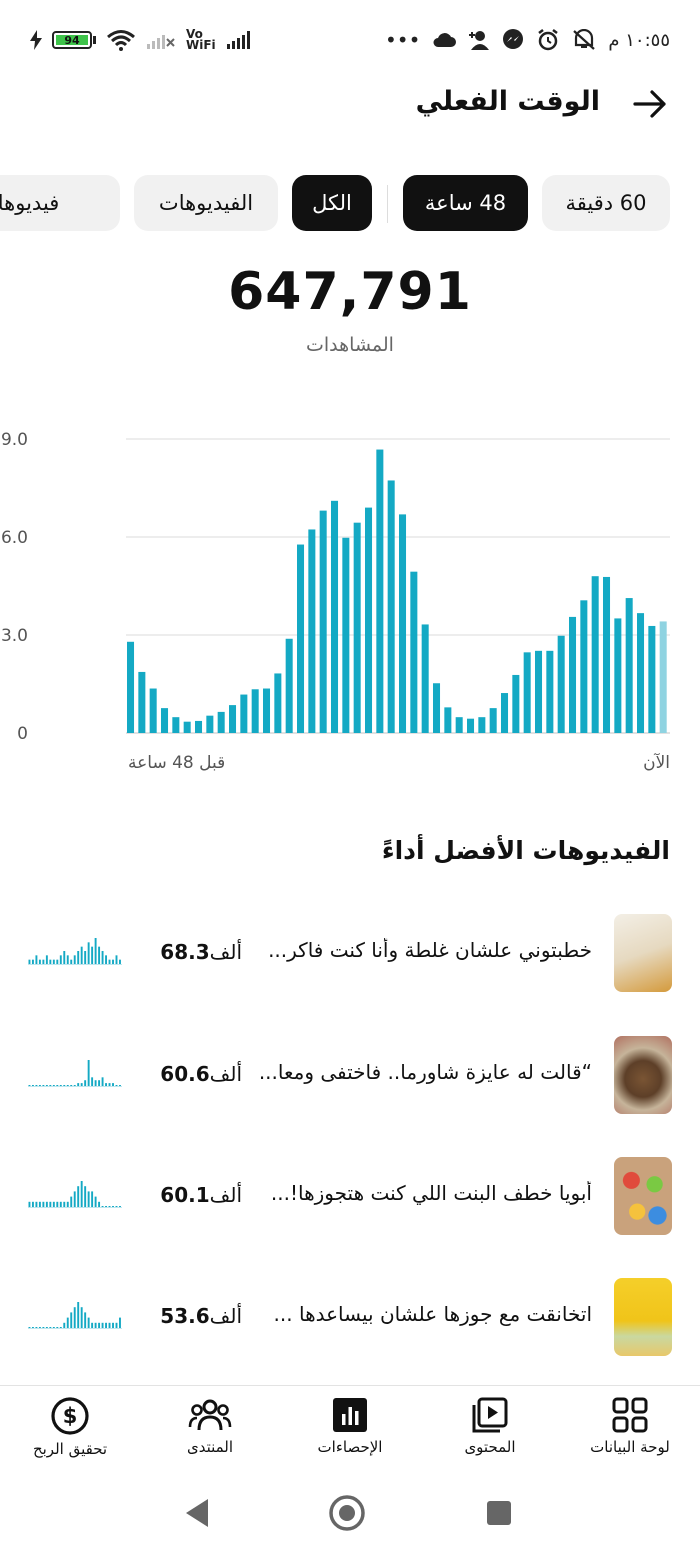 This screenshot has height=1556, width=700. Describe the element at coordinates (206, 203) in the screenshot. I see `chip-videos: الفيديوهات` at that location.